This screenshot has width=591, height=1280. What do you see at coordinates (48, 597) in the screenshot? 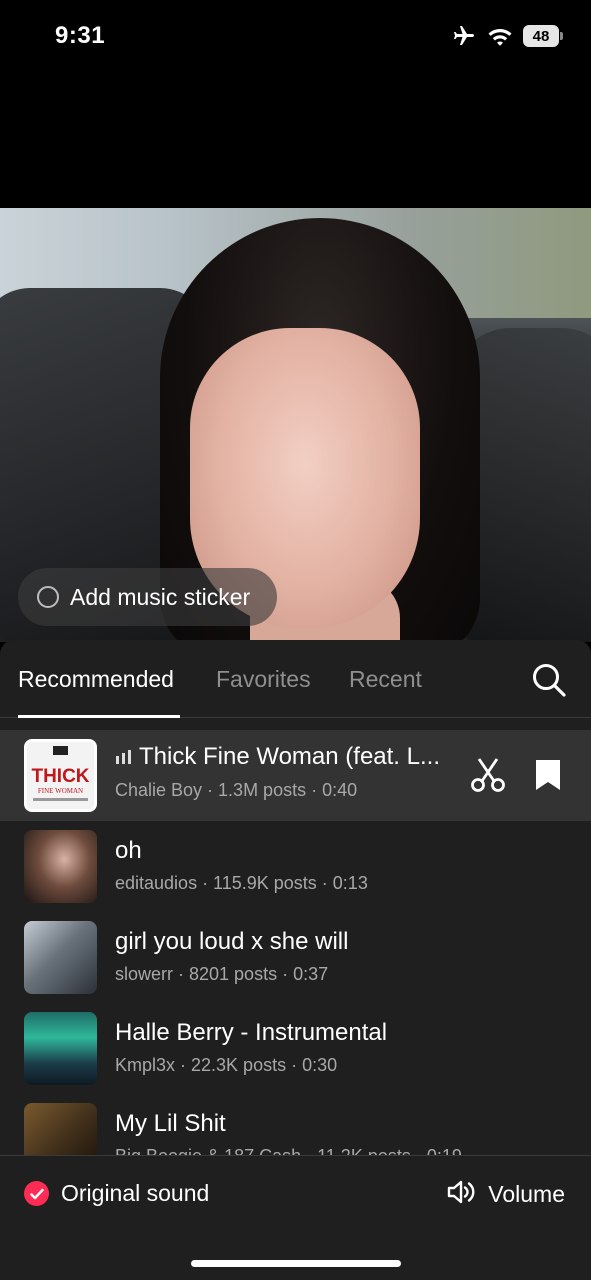
I see `radio-icon` at bounding box center [48, 597].